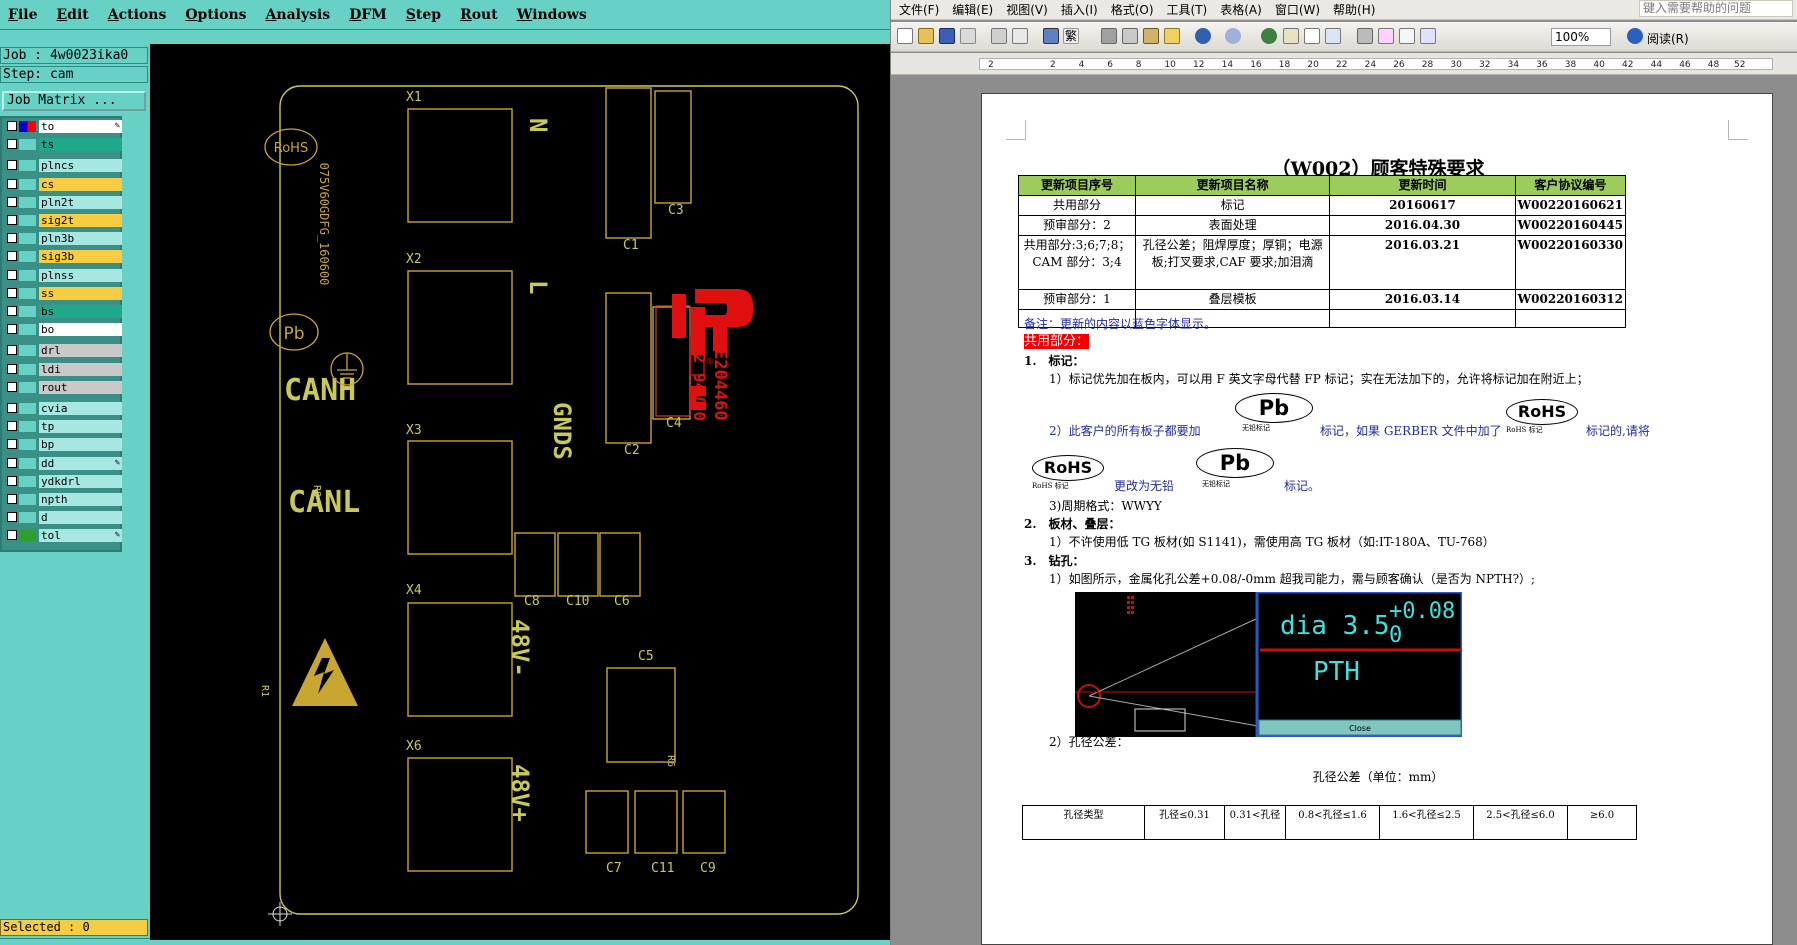  What do you see at coordinates (63, 220) in the screenshot?
I see `layer-row-sig2t: sig2t` at bounding box center [63, 220].